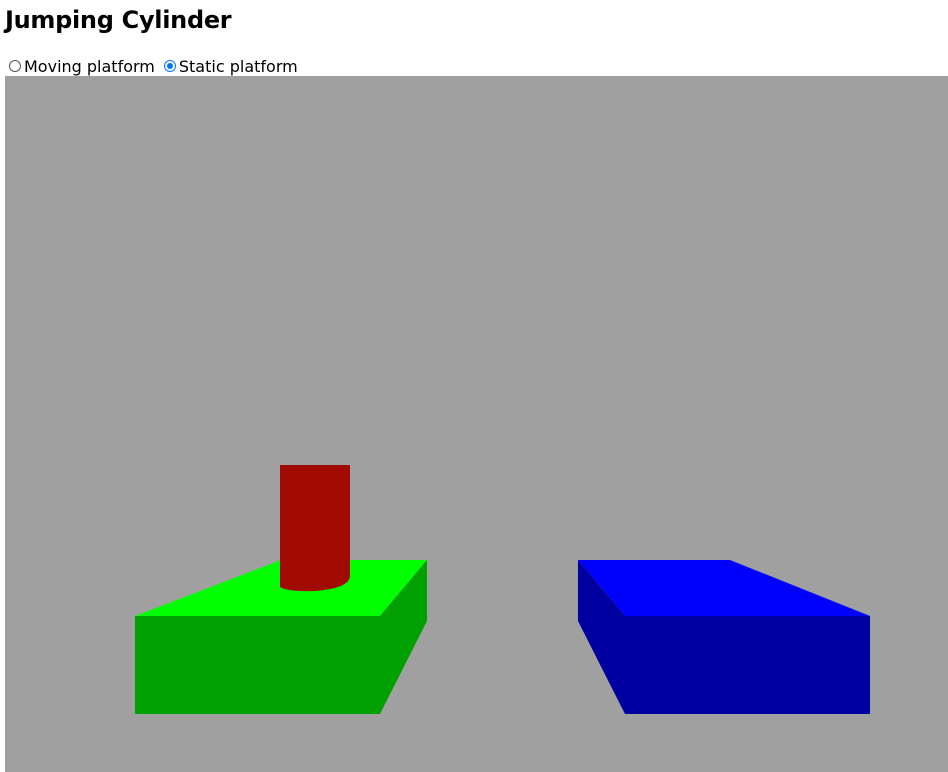 The image size is (948, 772). I want to click on platform-mode-selector: Moving platform Static platform, so click(158, 66).